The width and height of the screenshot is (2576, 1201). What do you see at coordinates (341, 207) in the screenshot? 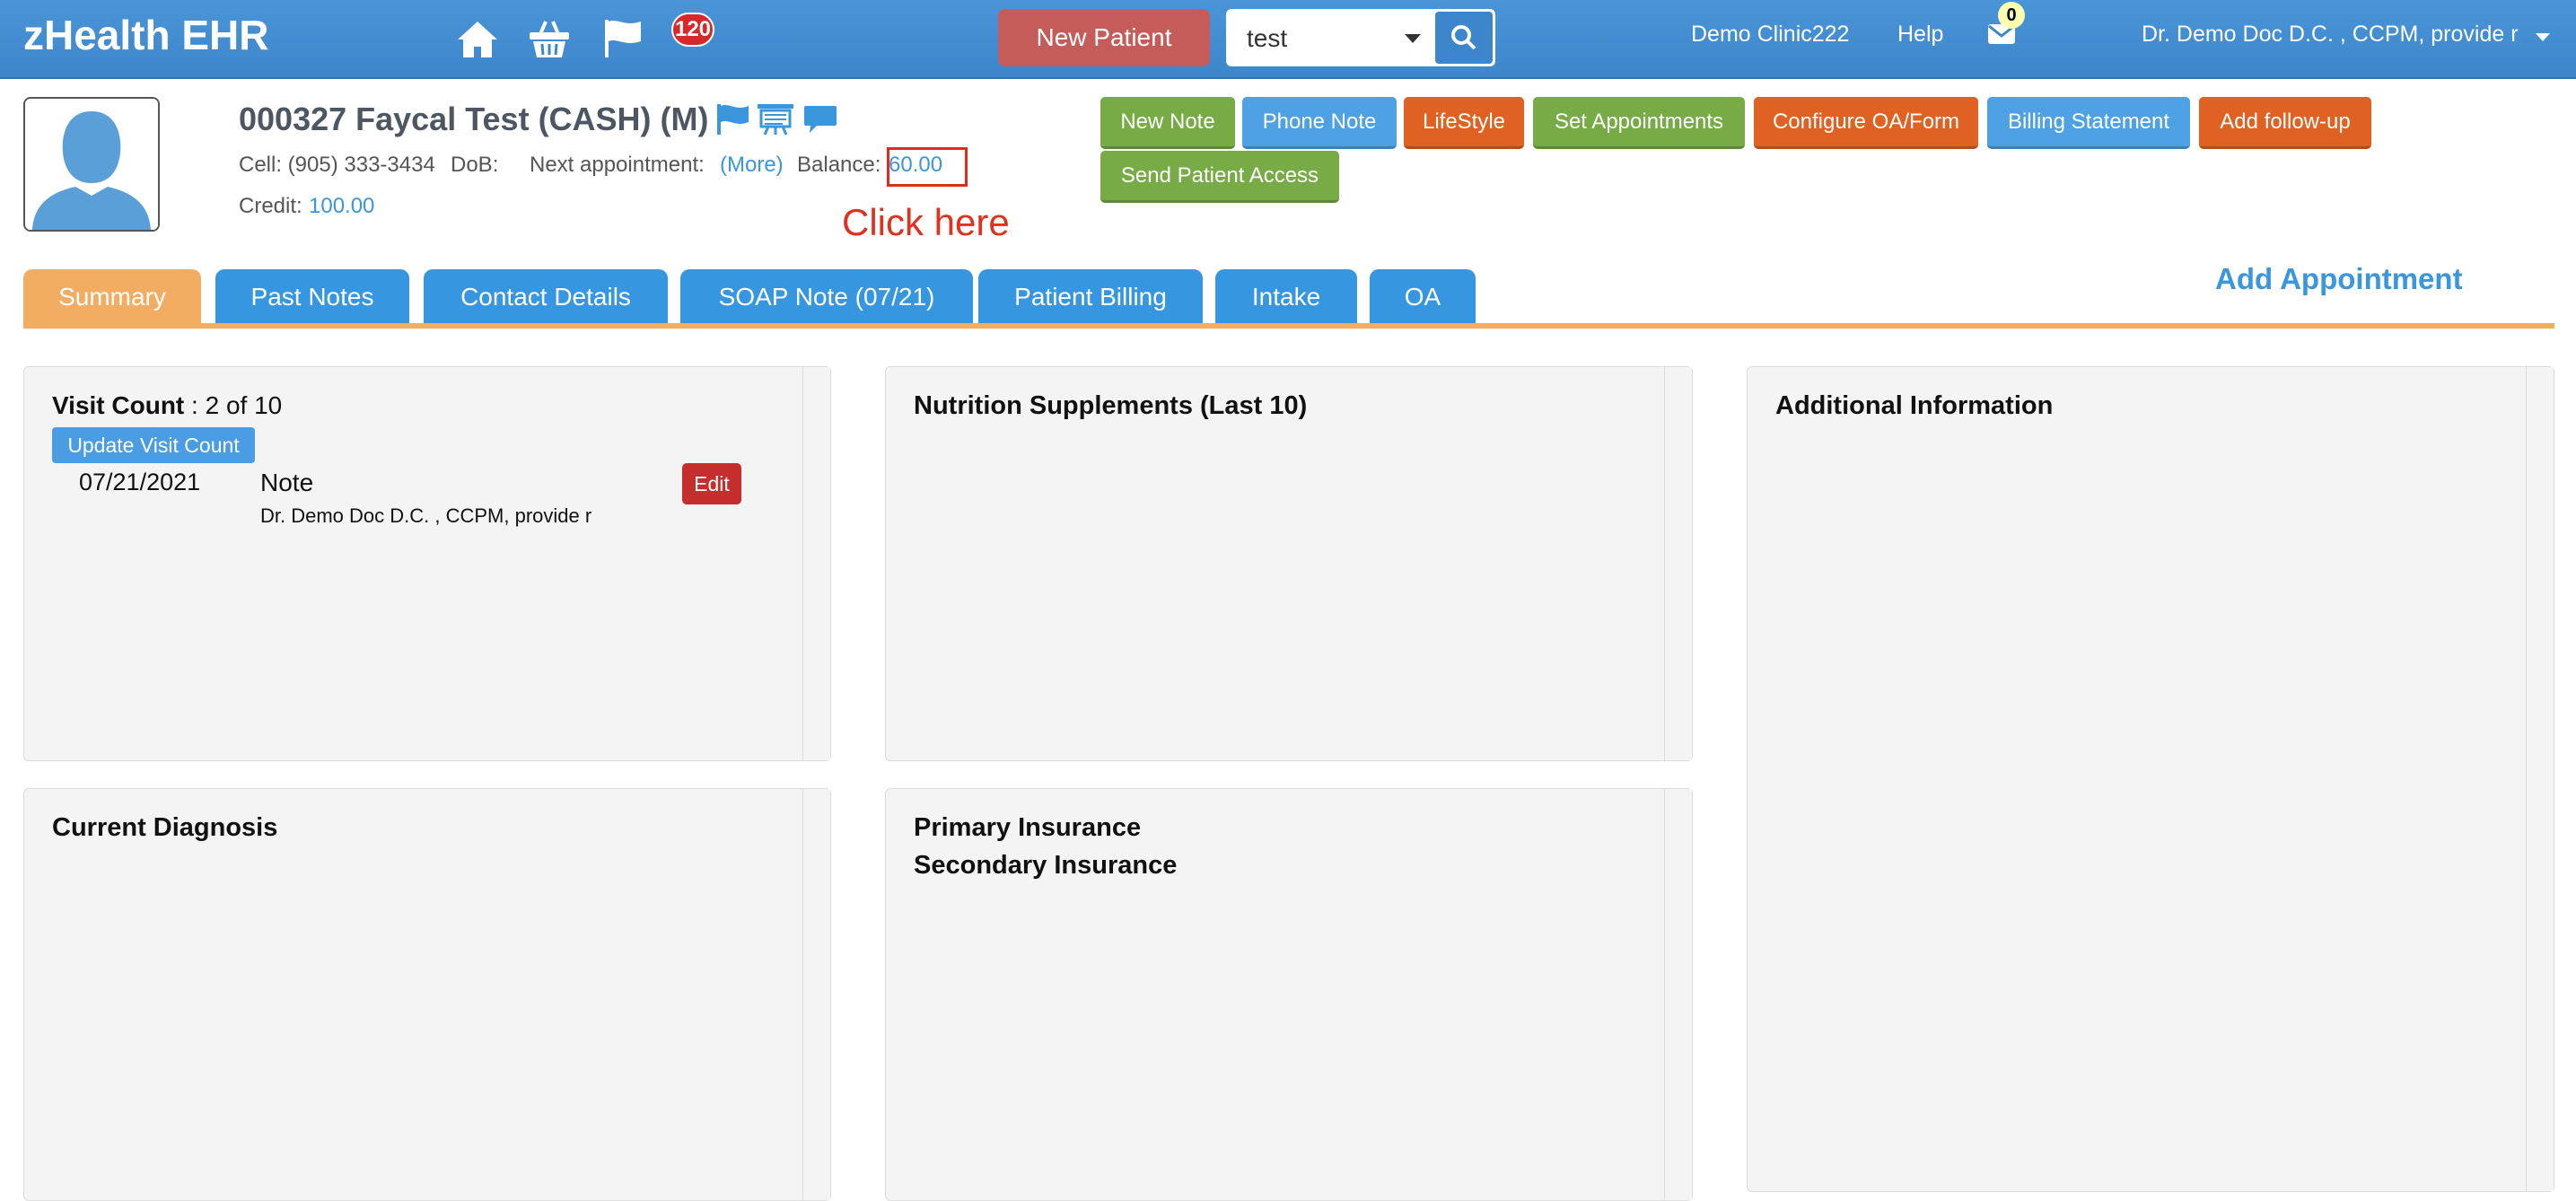
I see `credit-value-link: 100.00` at bounding box center [341, 207].